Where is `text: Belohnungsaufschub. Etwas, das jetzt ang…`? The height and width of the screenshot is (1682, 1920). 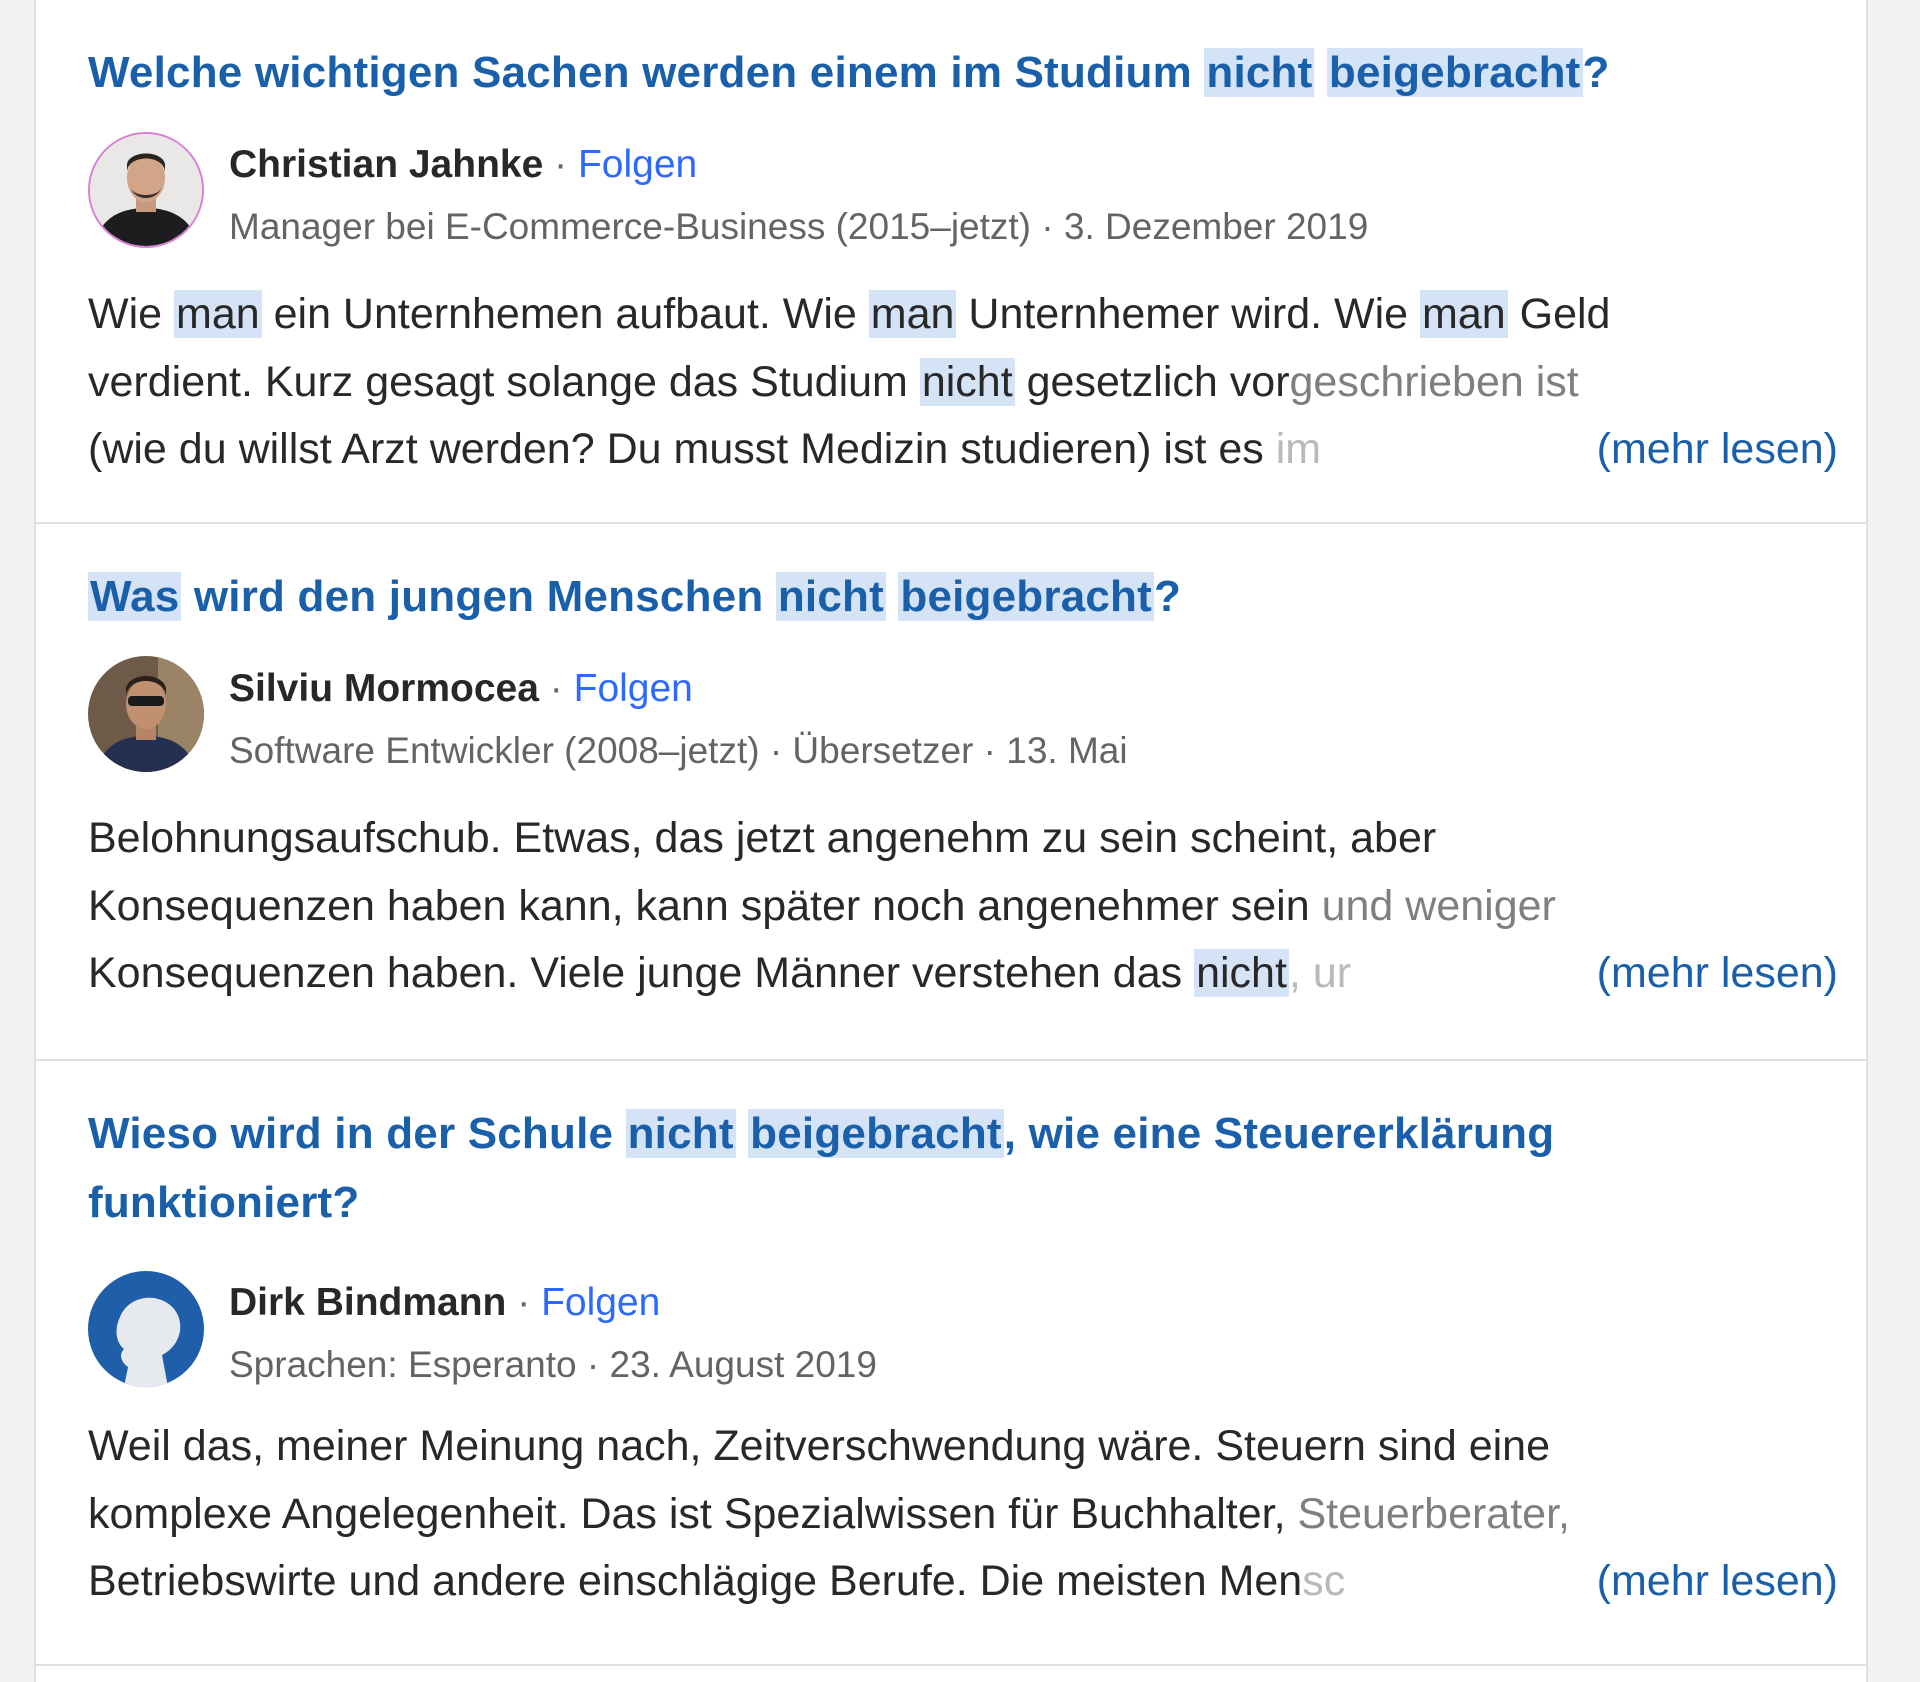 text: Belohnungsaufschub. Etwas, das jetzt ang… is located at coordinates (762, 838).